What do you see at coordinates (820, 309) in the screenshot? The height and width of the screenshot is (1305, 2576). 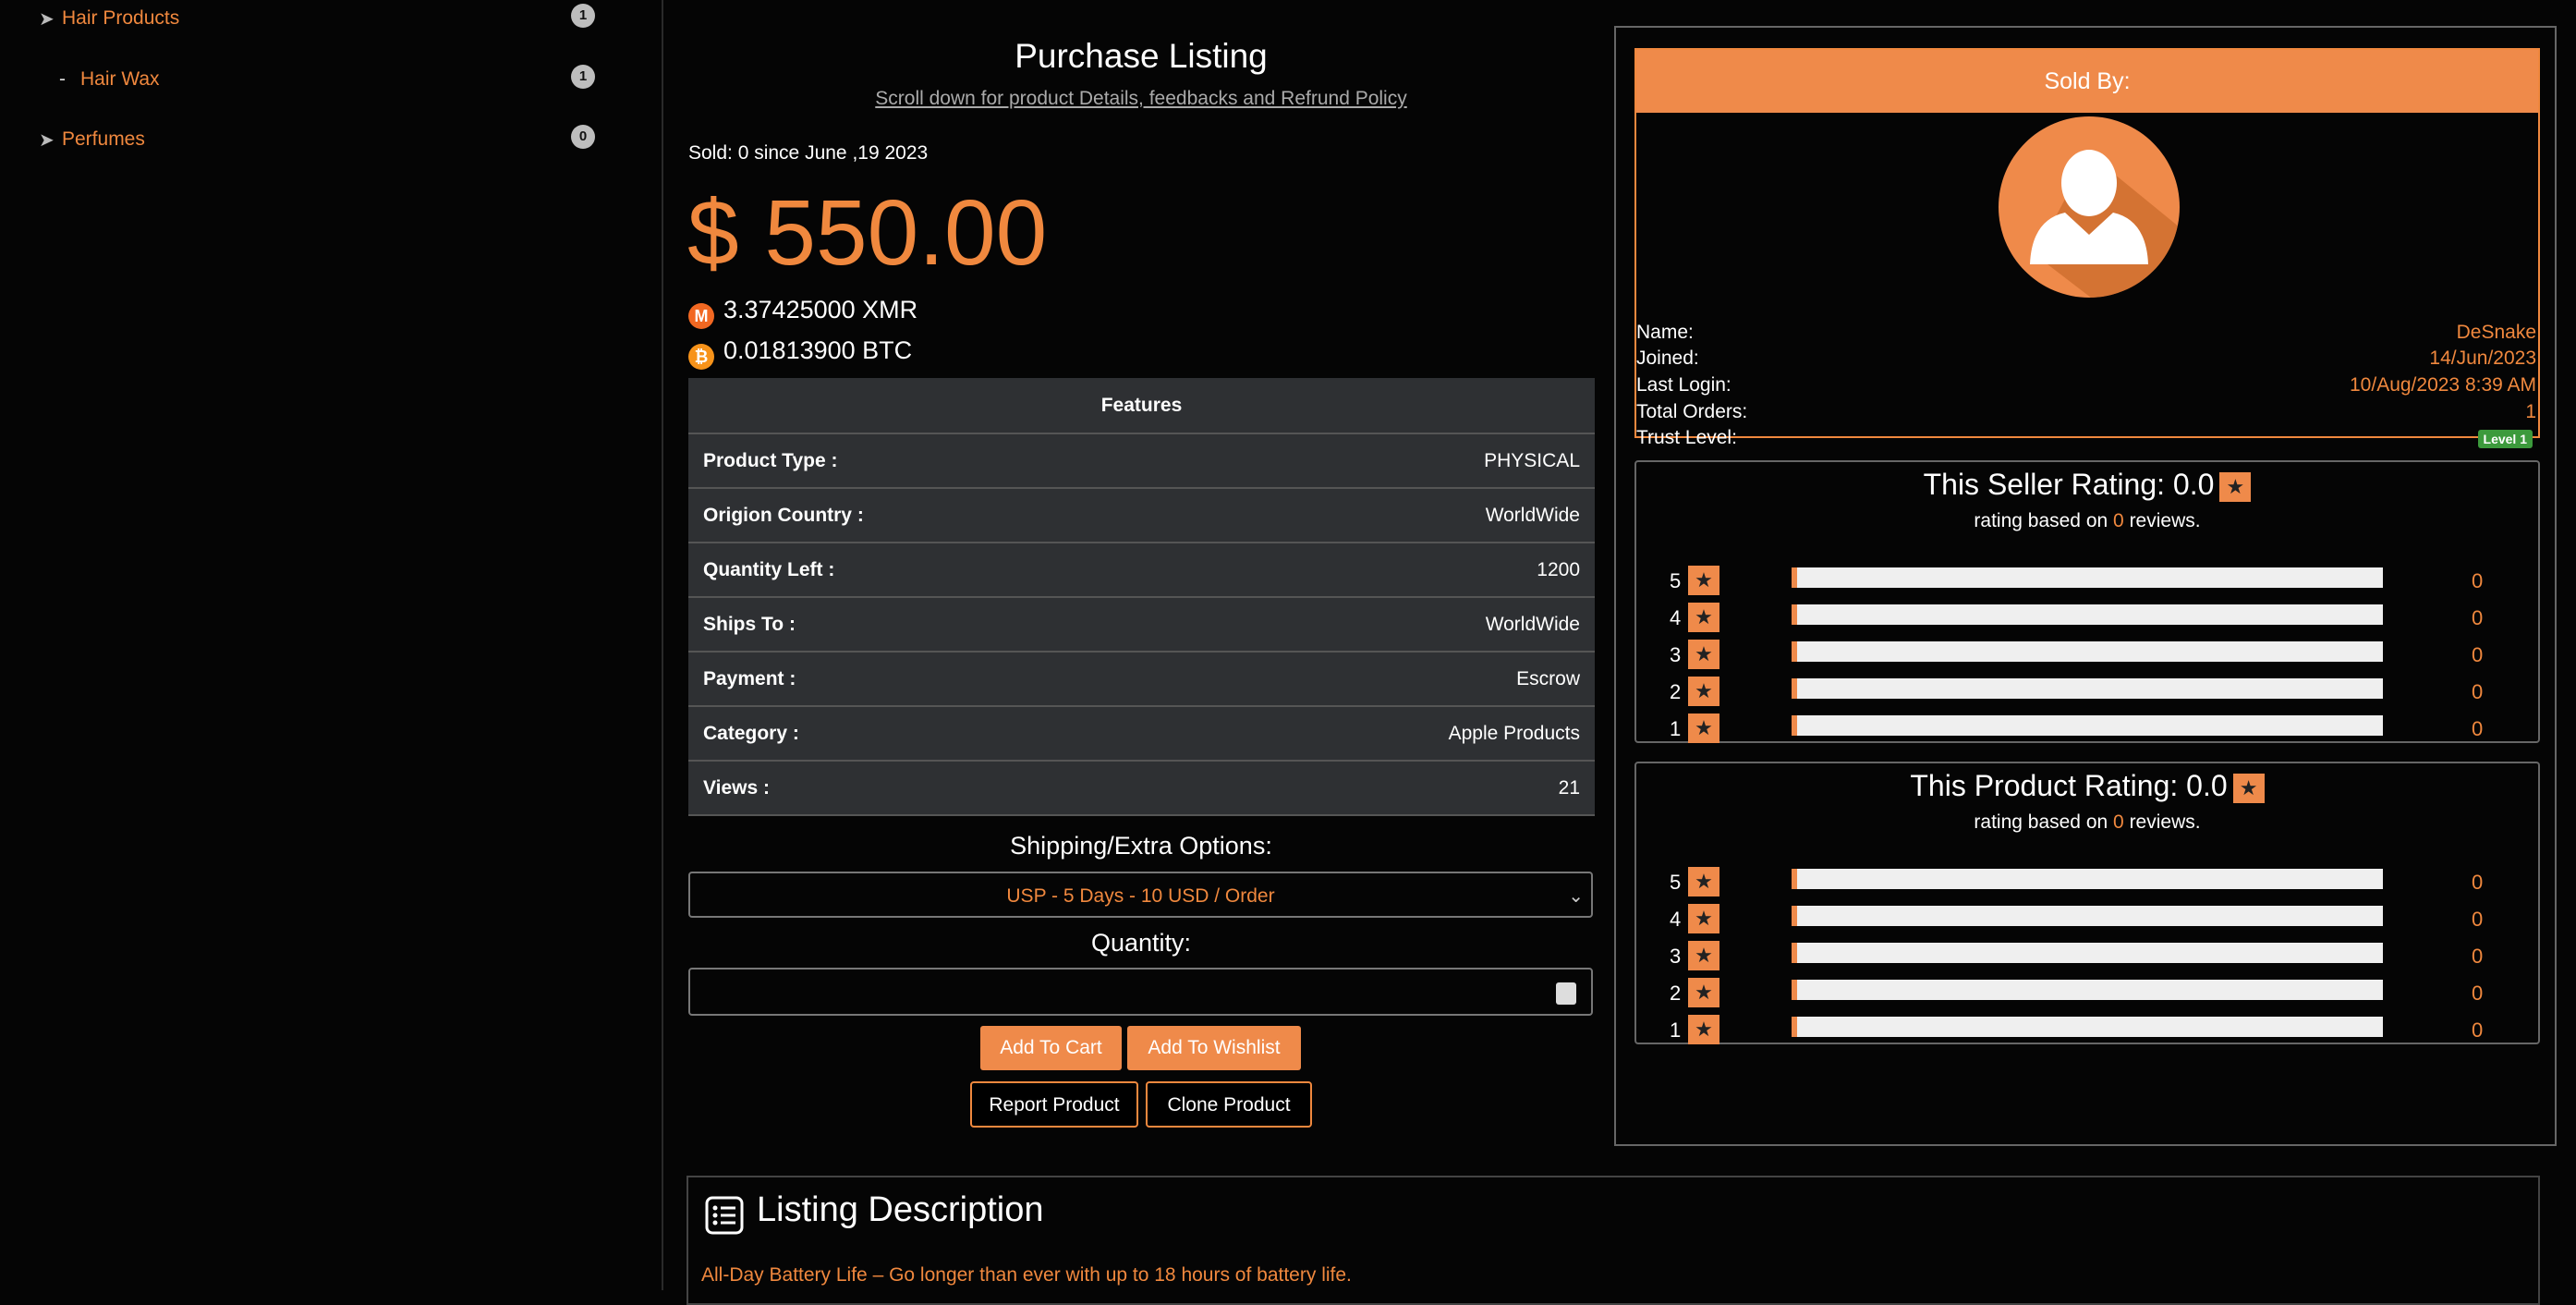 I see `xmr-value: 3.37425000 XMR` at bounding box center [820, 309].